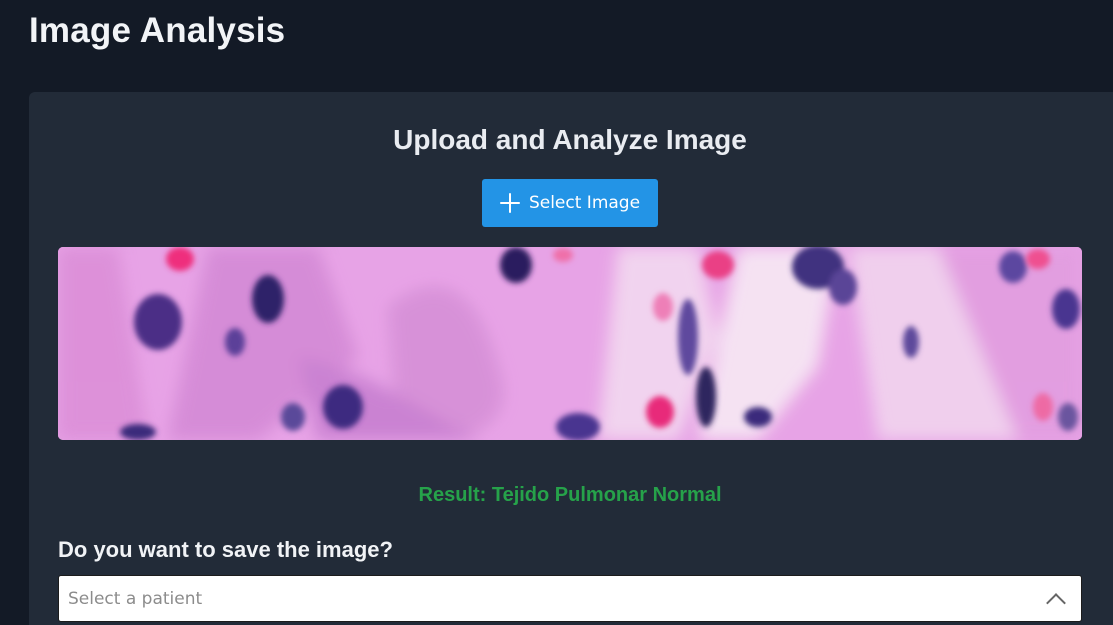  What do you see at coordinates (570, 139) in the screenshot?
I see `upload-heading: Upload and Analyze Image` at bounding box center [570, 139].